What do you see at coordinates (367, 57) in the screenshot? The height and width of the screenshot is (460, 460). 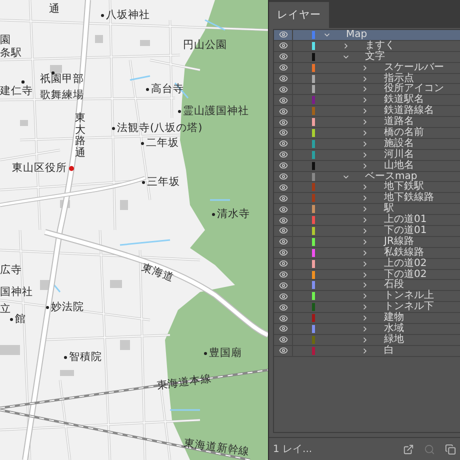 I see `layer-row: 文字` at bounding box center [367, 57].